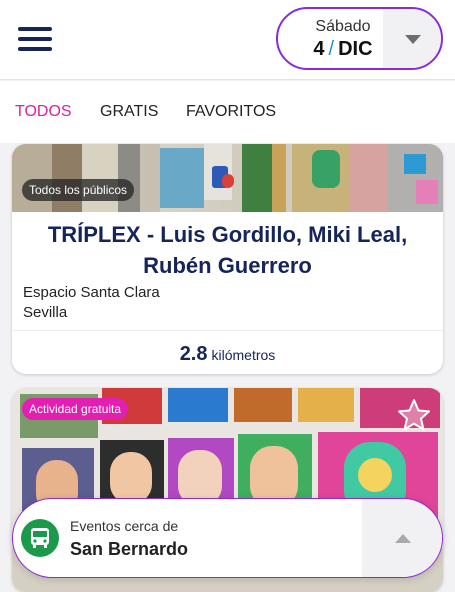 Image resolution: width=455 pixels, height=592 pixels. I want to click on chevron-down-icon, so click(413, 39).